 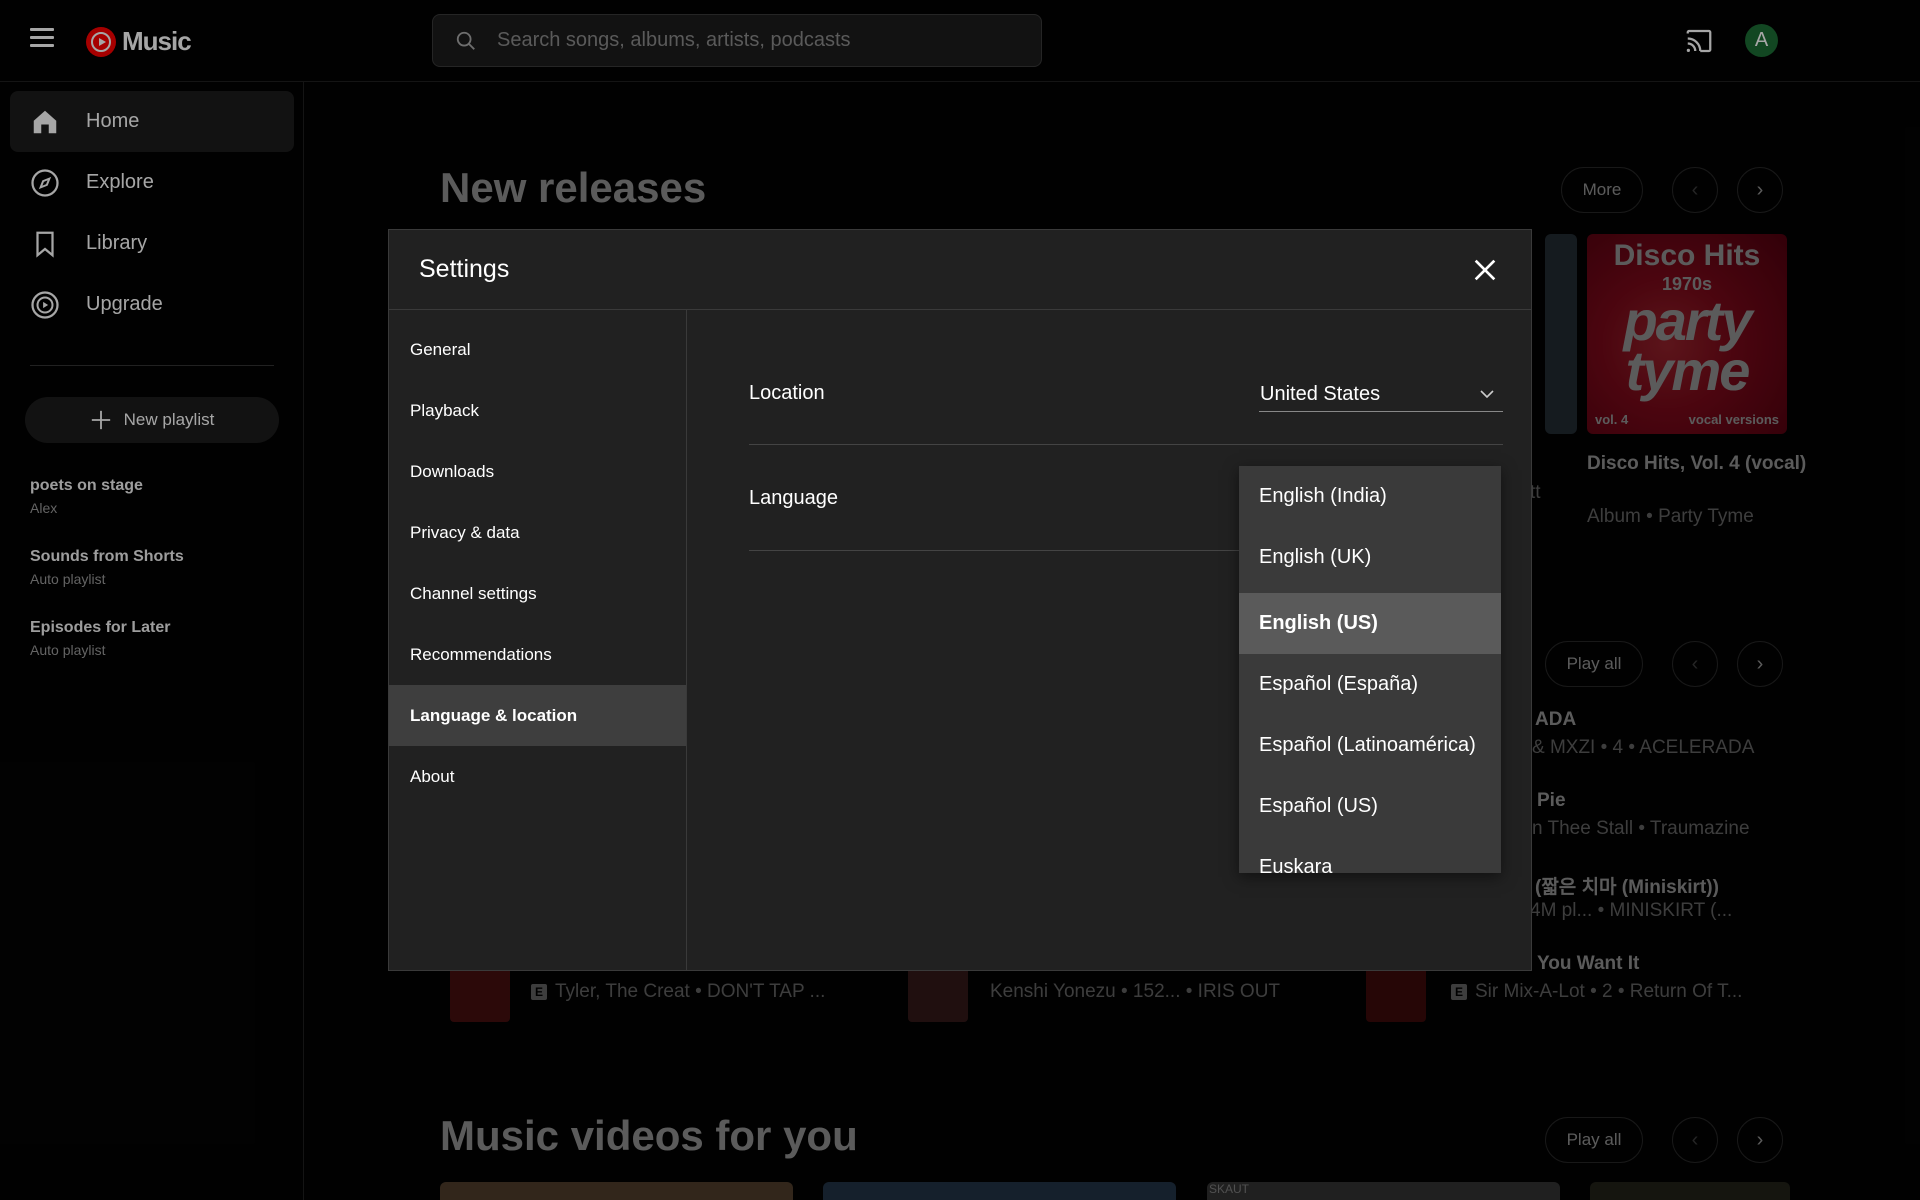 I want to click on dialog-header: Settings, so click(x=960, y=270).